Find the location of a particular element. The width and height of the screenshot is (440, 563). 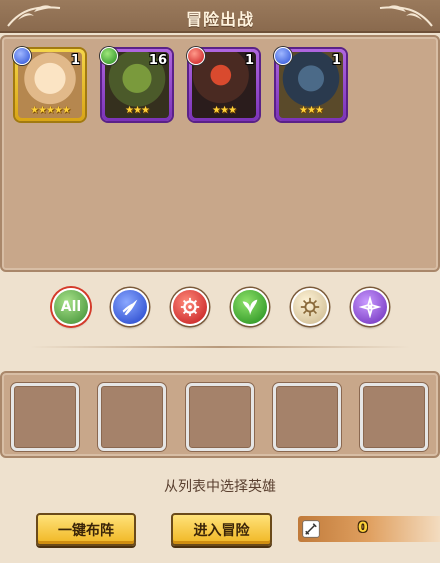

dark-element-icon is located at coordinates (370, 307).